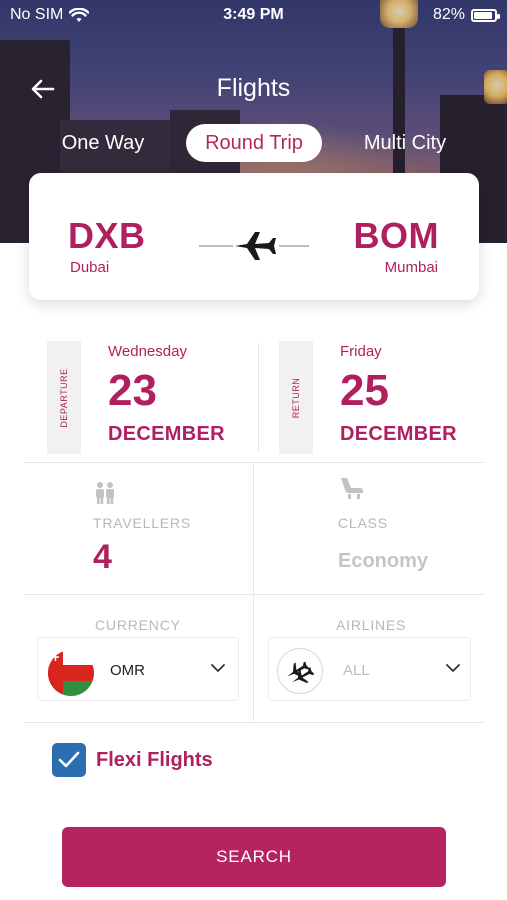 The width and height of the screenshot is (507, 900). What do you see at coordinates (383, 561) in the screenshot?
I see `class-value: Economy` at bounding box center [383, 561].